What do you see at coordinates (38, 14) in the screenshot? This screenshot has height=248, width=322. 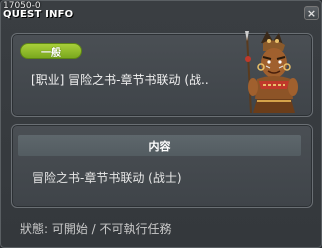 I see `window-title: QUEST INFO` at bounding box center [38, 14].